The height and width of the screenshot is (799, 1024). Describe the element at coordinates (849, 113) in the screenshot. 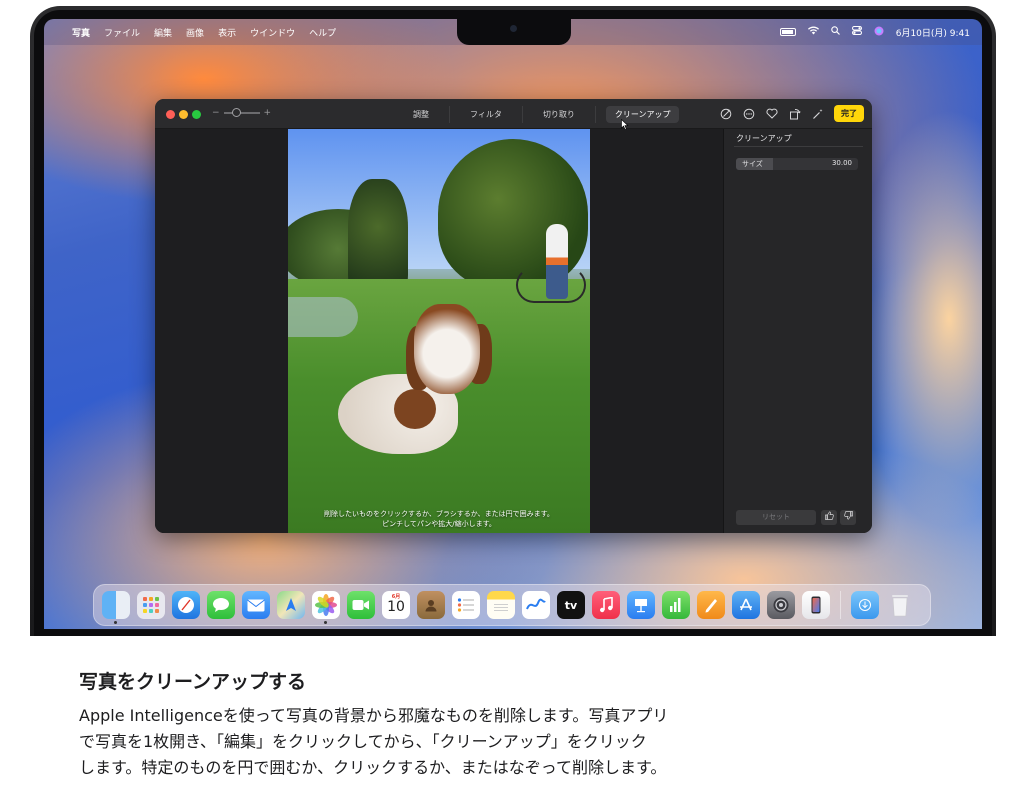

I see `done-button: 完了` at that location.